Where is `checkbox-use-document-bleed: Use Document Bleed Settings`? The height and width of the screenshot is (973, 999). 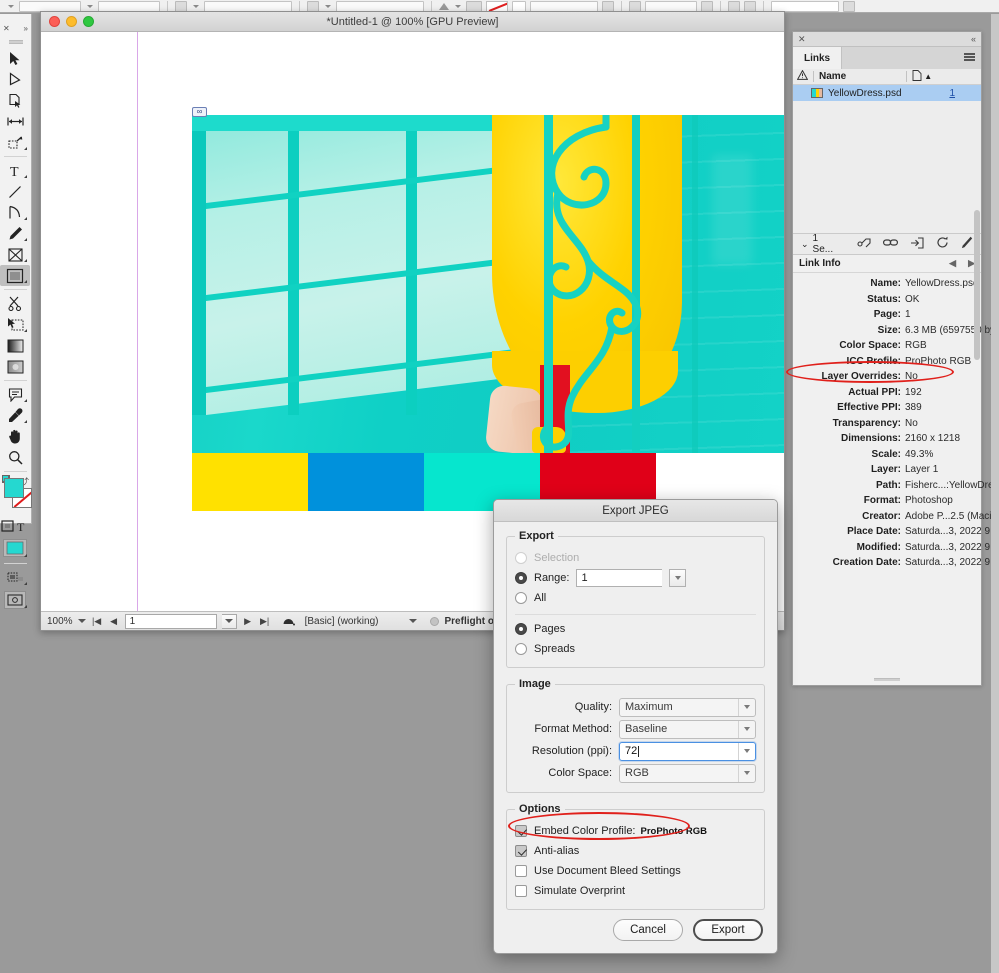 checkbox-use-document-bleed: Use Document Bleed Settings is located at coordinates (635, 871).